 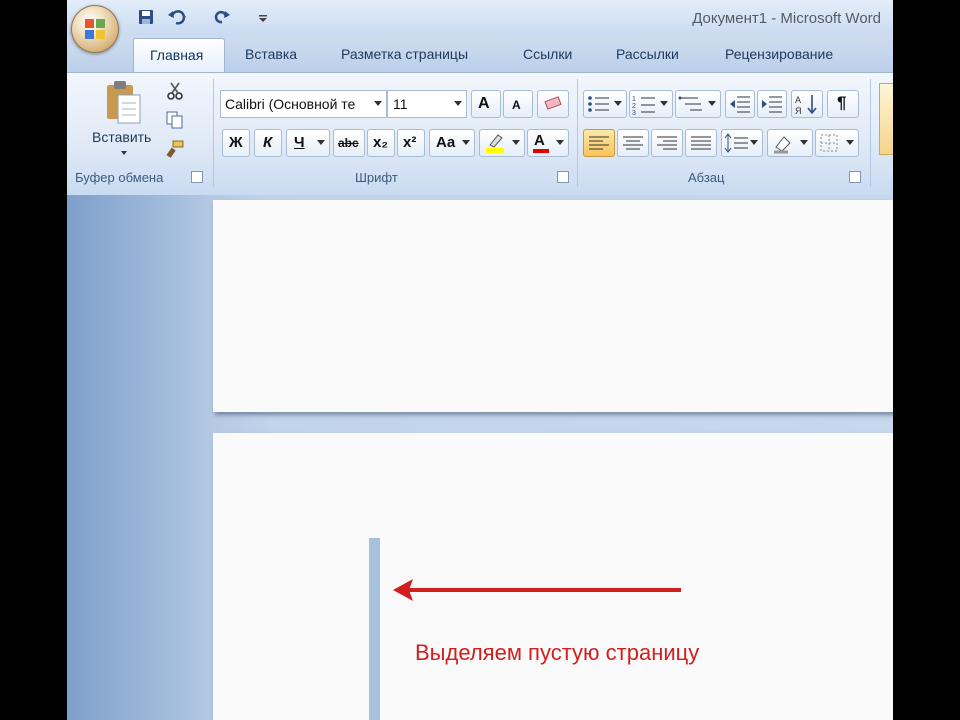 I want to click on shrink-font-button: A, so click(x=518, y=104).